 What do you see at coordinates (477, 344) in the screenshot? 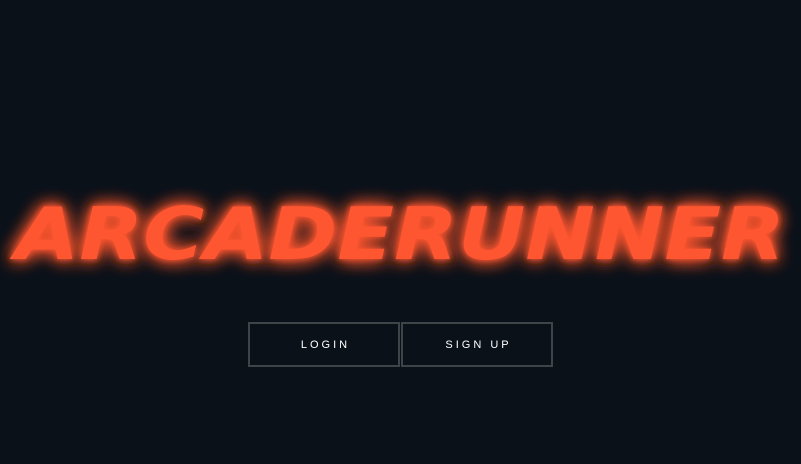
I see `signup-button: SIGN UP` at bounding box center [477, 344].